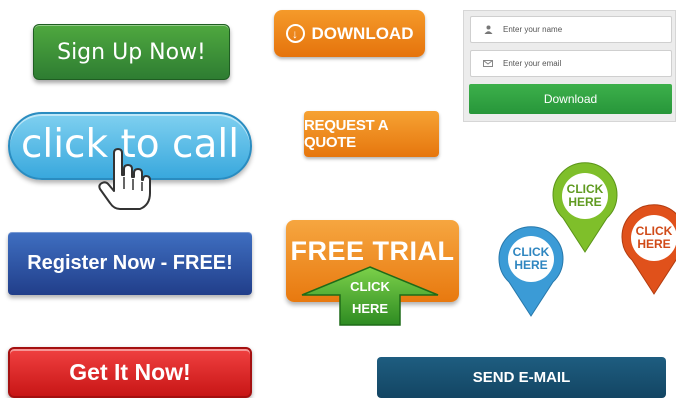 Image resolution: width=676 pixels, height=398 pixels. I want to click on download-icon: ↓, so click(295, 33).